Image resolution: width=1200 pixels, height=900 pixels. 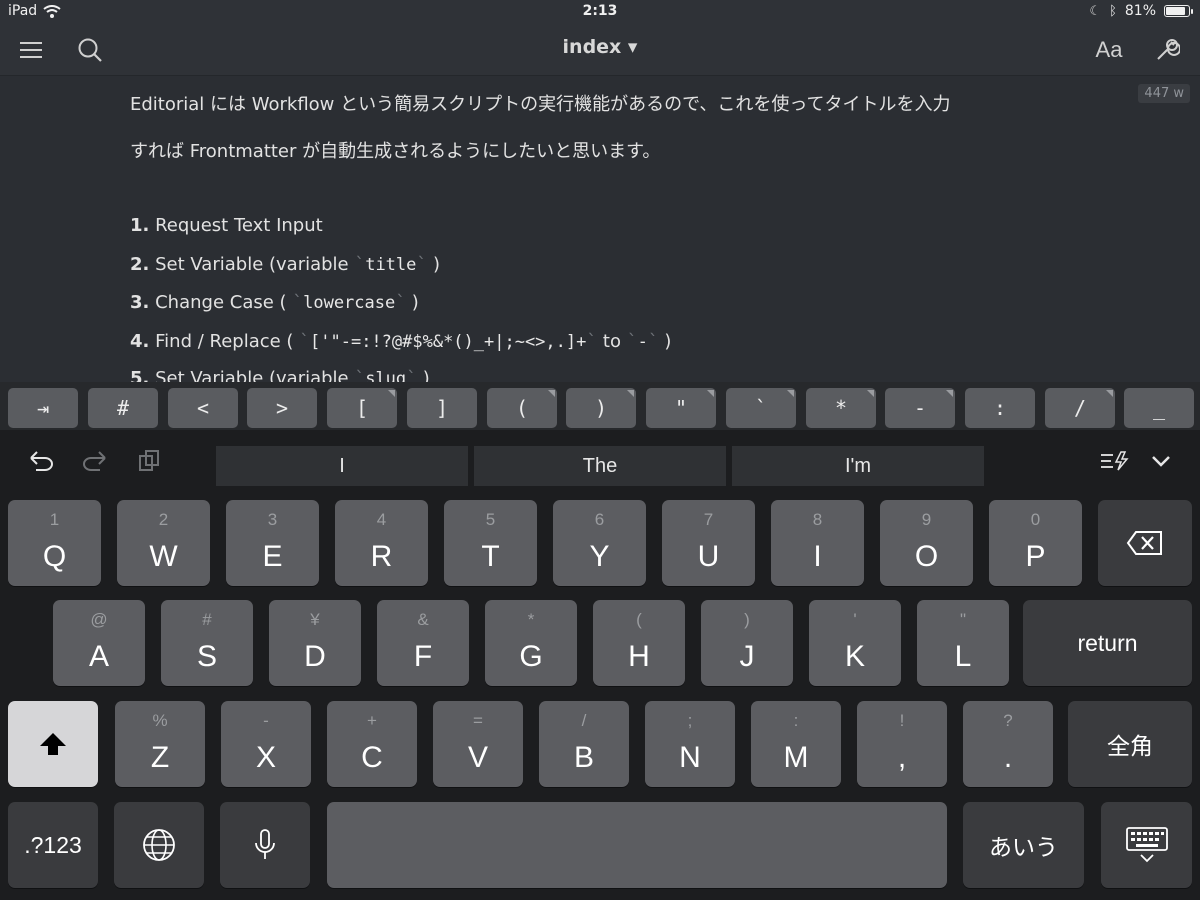 What do you see at coordinates (381, 543) in the screenshot?
I see `key-r: 4R` at bounding box center [381, 543].